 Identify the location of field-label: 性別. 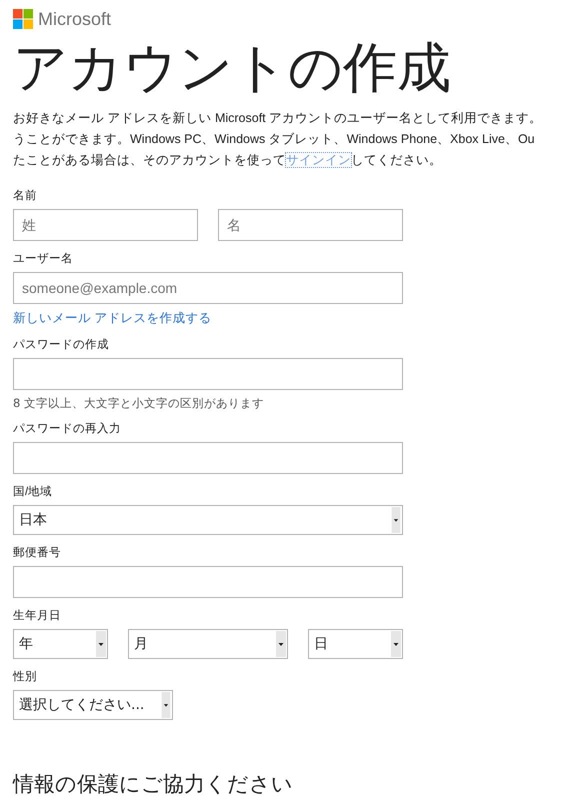
(25, 677).